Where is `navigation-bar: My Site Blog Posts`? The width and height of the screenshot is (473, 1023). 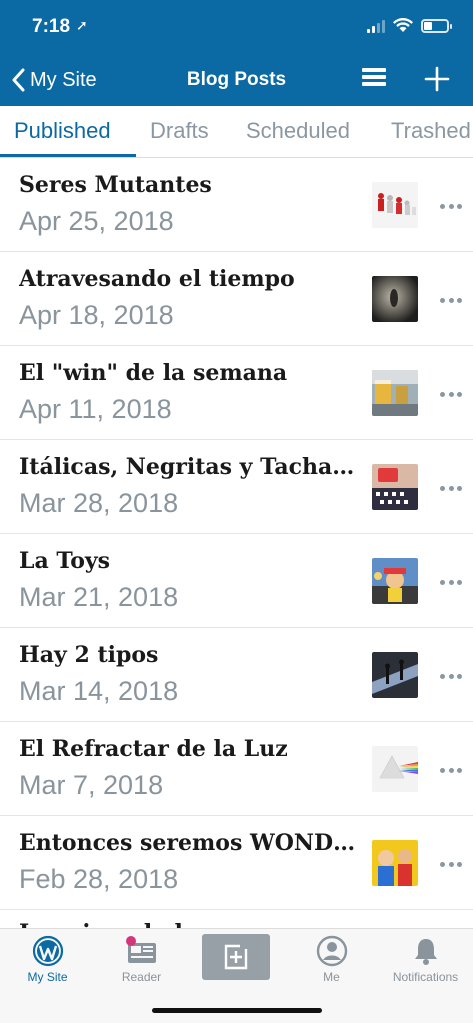 navigation-bar: My Site Blog Posts is located at coordinates (236, 81).